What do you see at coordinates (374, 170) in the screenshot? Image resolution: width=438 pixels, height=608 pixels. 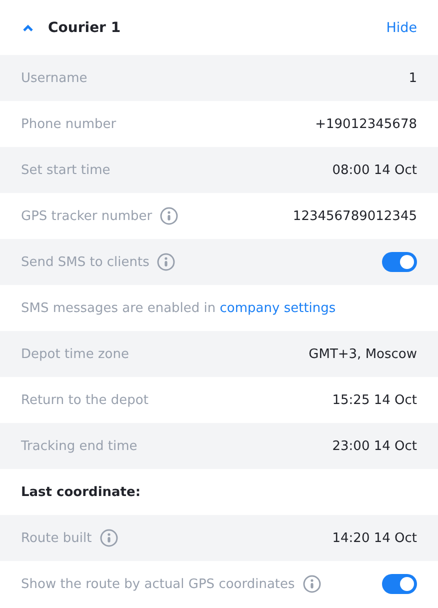 I see `field-value: 08:00 14 Oct` at bounding box center [374, 170].